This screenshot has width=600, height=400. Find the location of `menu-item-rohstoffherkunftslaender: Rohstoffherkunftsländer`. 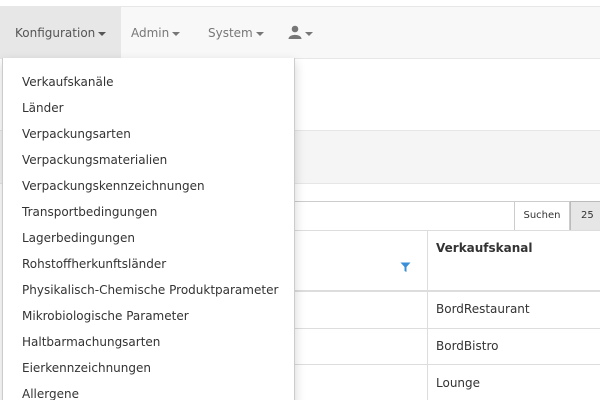

menu-item-rohstoffherkunftslaender: Rohstoffherkunftsländer is located at coordinates (94, 264).